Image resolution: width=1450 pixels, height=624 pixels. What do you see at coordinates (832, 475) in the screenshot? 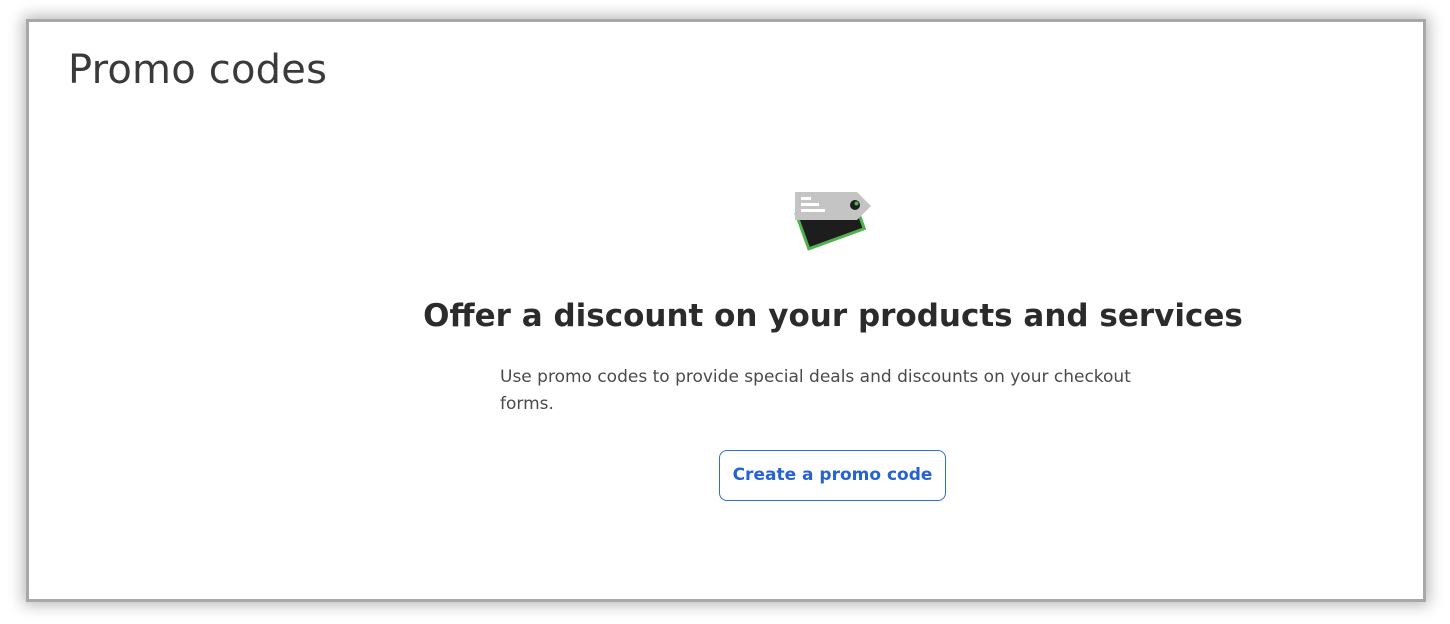
I see `create-promo-code-button: Create a promo code` at bounding box center [832, 475].